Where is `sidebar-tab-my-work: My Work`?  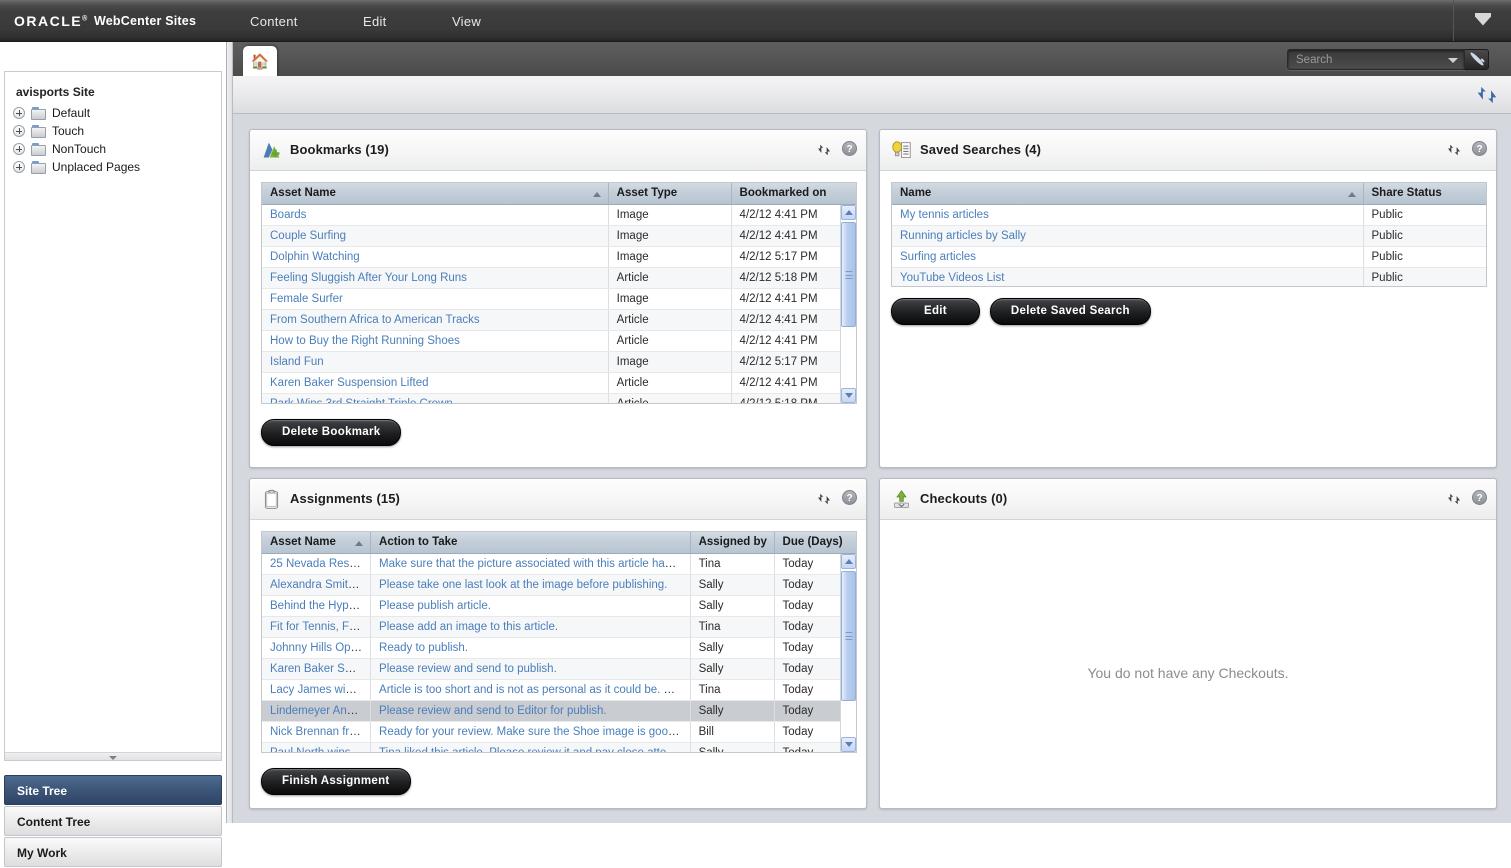
sidebar-tab-my-work: My Work is located at coordinates (113, 852).